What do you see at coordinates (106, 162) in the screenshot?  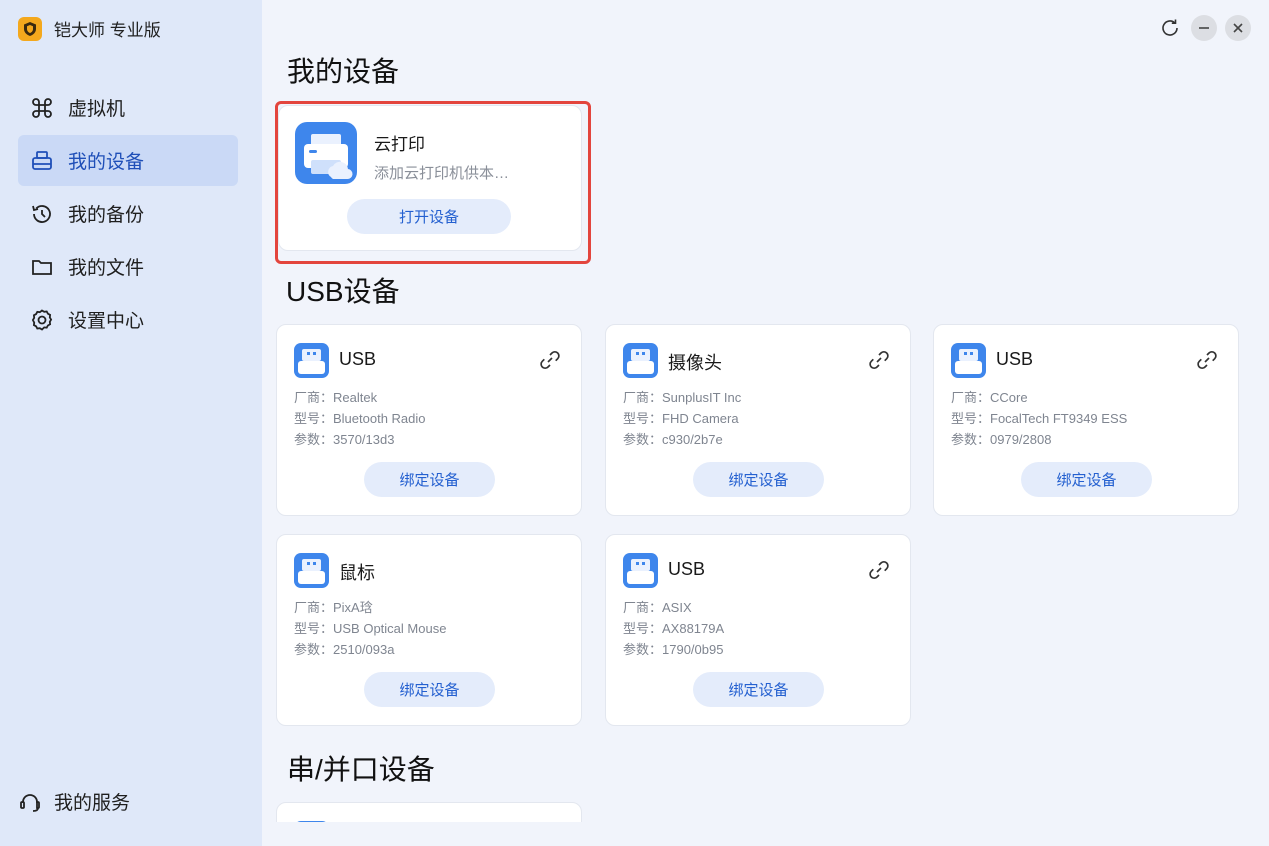 I see `sidebar-item-label: 我的设备` at bounding box center [106, 162].